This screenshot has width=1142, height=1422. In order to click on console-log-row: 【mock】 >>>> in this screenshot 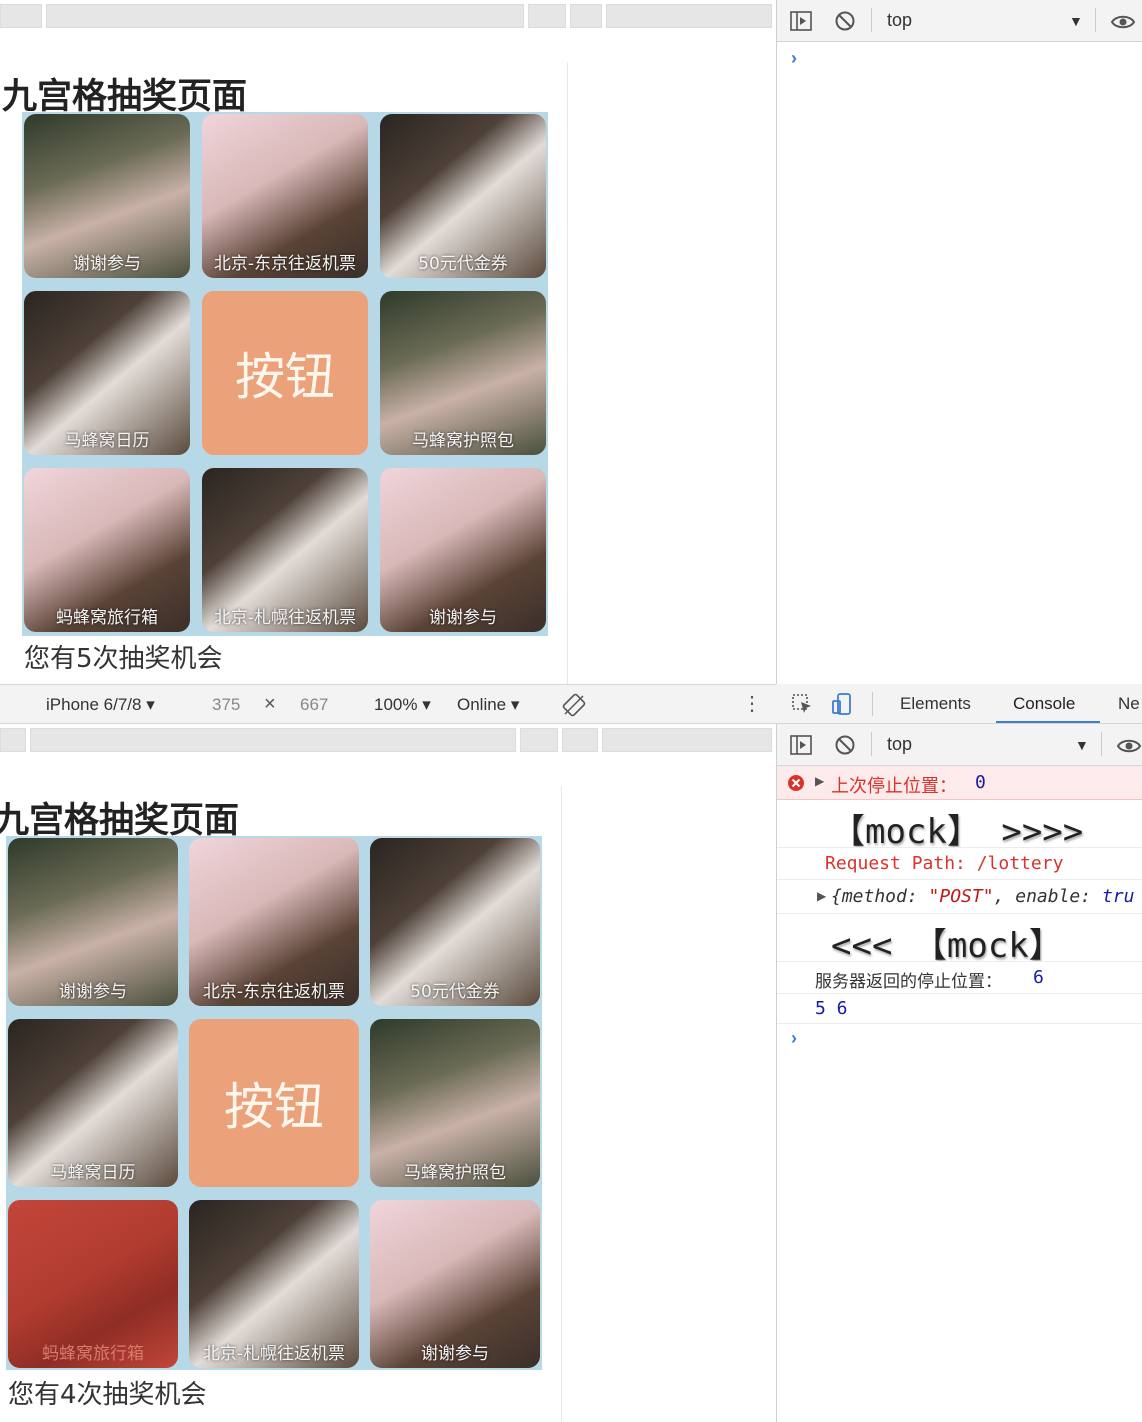, I will do `click(959, 824)`.